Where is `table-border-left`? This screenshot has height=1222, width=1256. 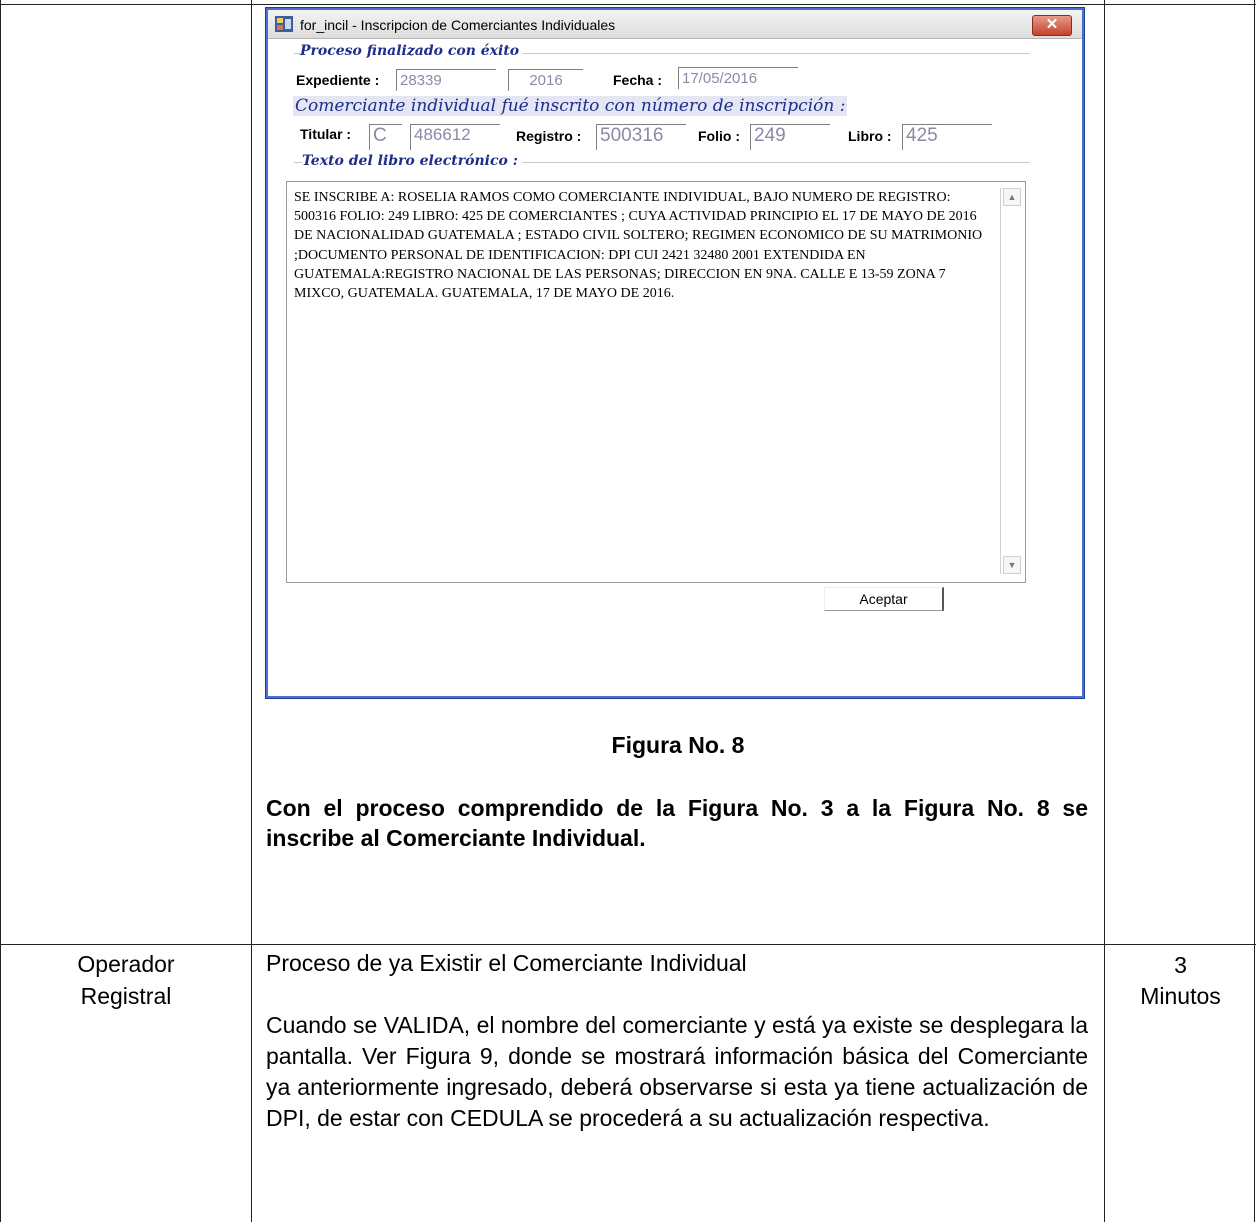
table-border-left is located at coordinates (0, 611).